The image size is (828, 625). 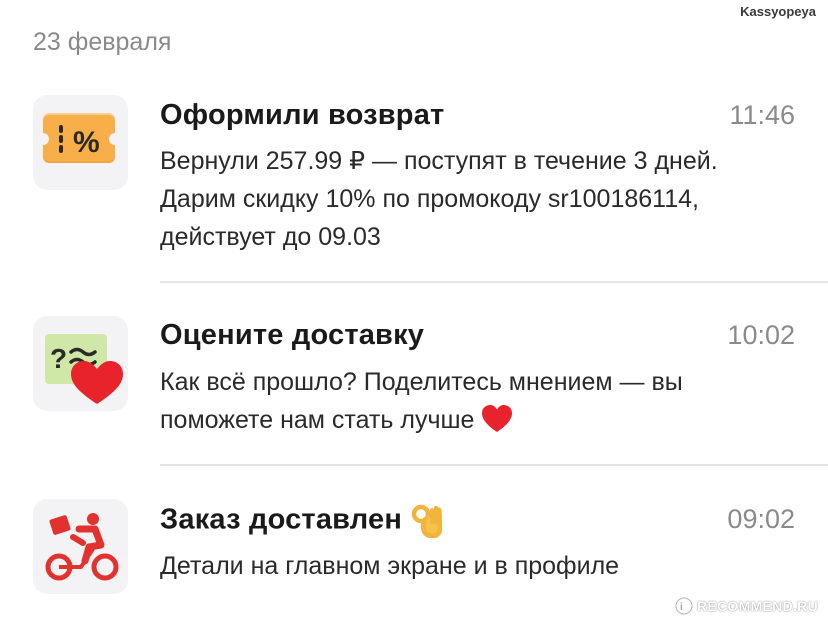 I want to click on notification-title: Заказ доставлен, so click(x=302, y=521).